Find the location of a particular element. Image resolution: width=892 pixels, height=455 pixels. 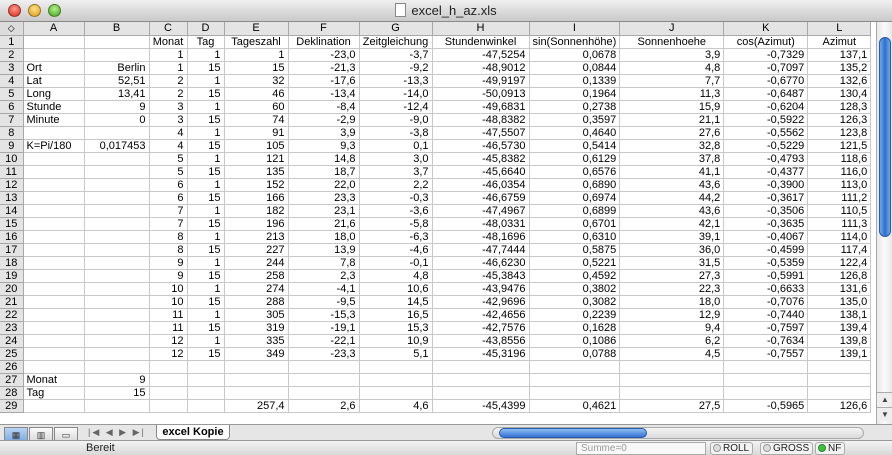

cell-h3: -48,9012 is located at coordinates (481, 68).